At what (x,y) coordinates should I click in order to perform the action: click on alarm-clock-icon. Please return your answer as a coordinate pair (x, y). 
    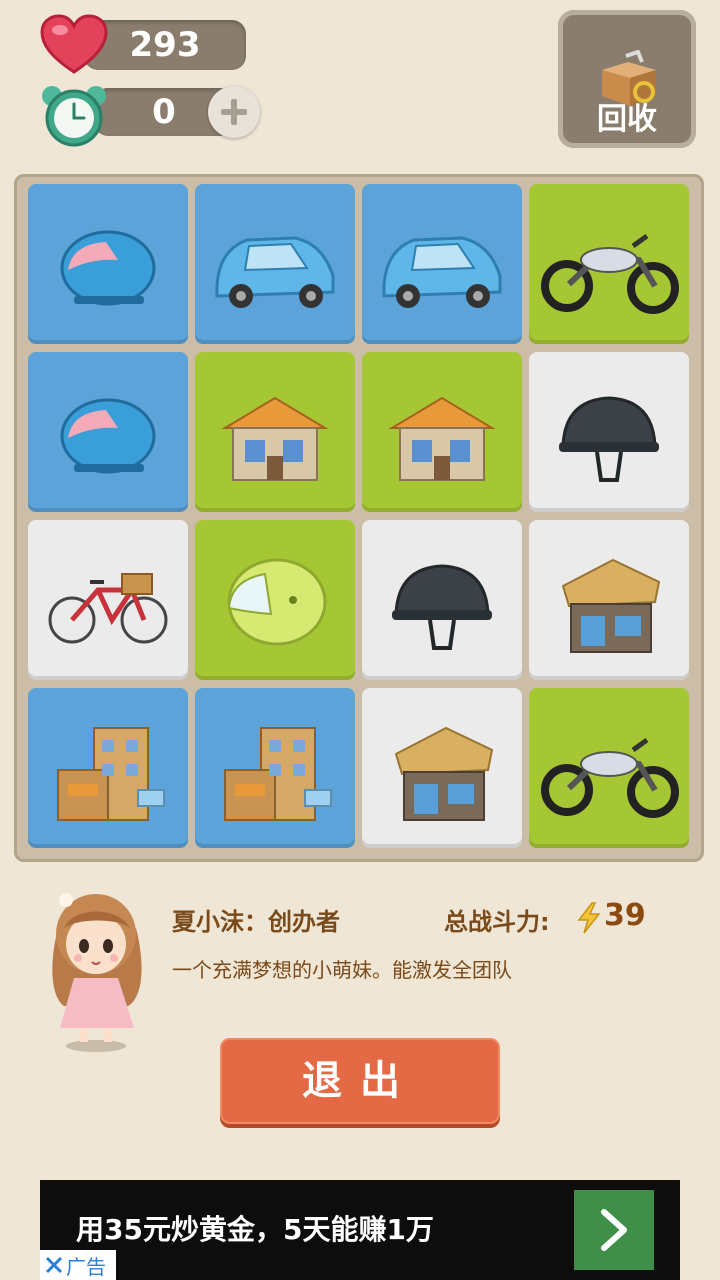
    Looking at the image, I should click on (74, 116).